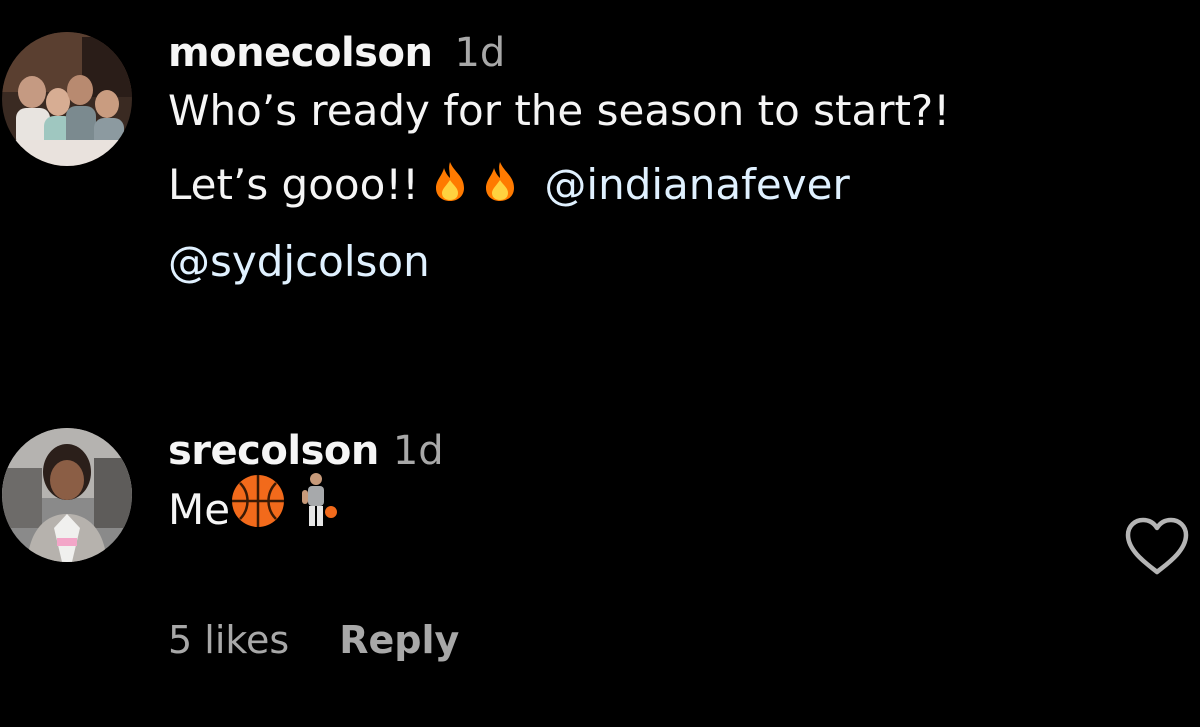 The height and width of the screenshot is (727, 1200). I want to click on username: srecolson, so click(273, 451).